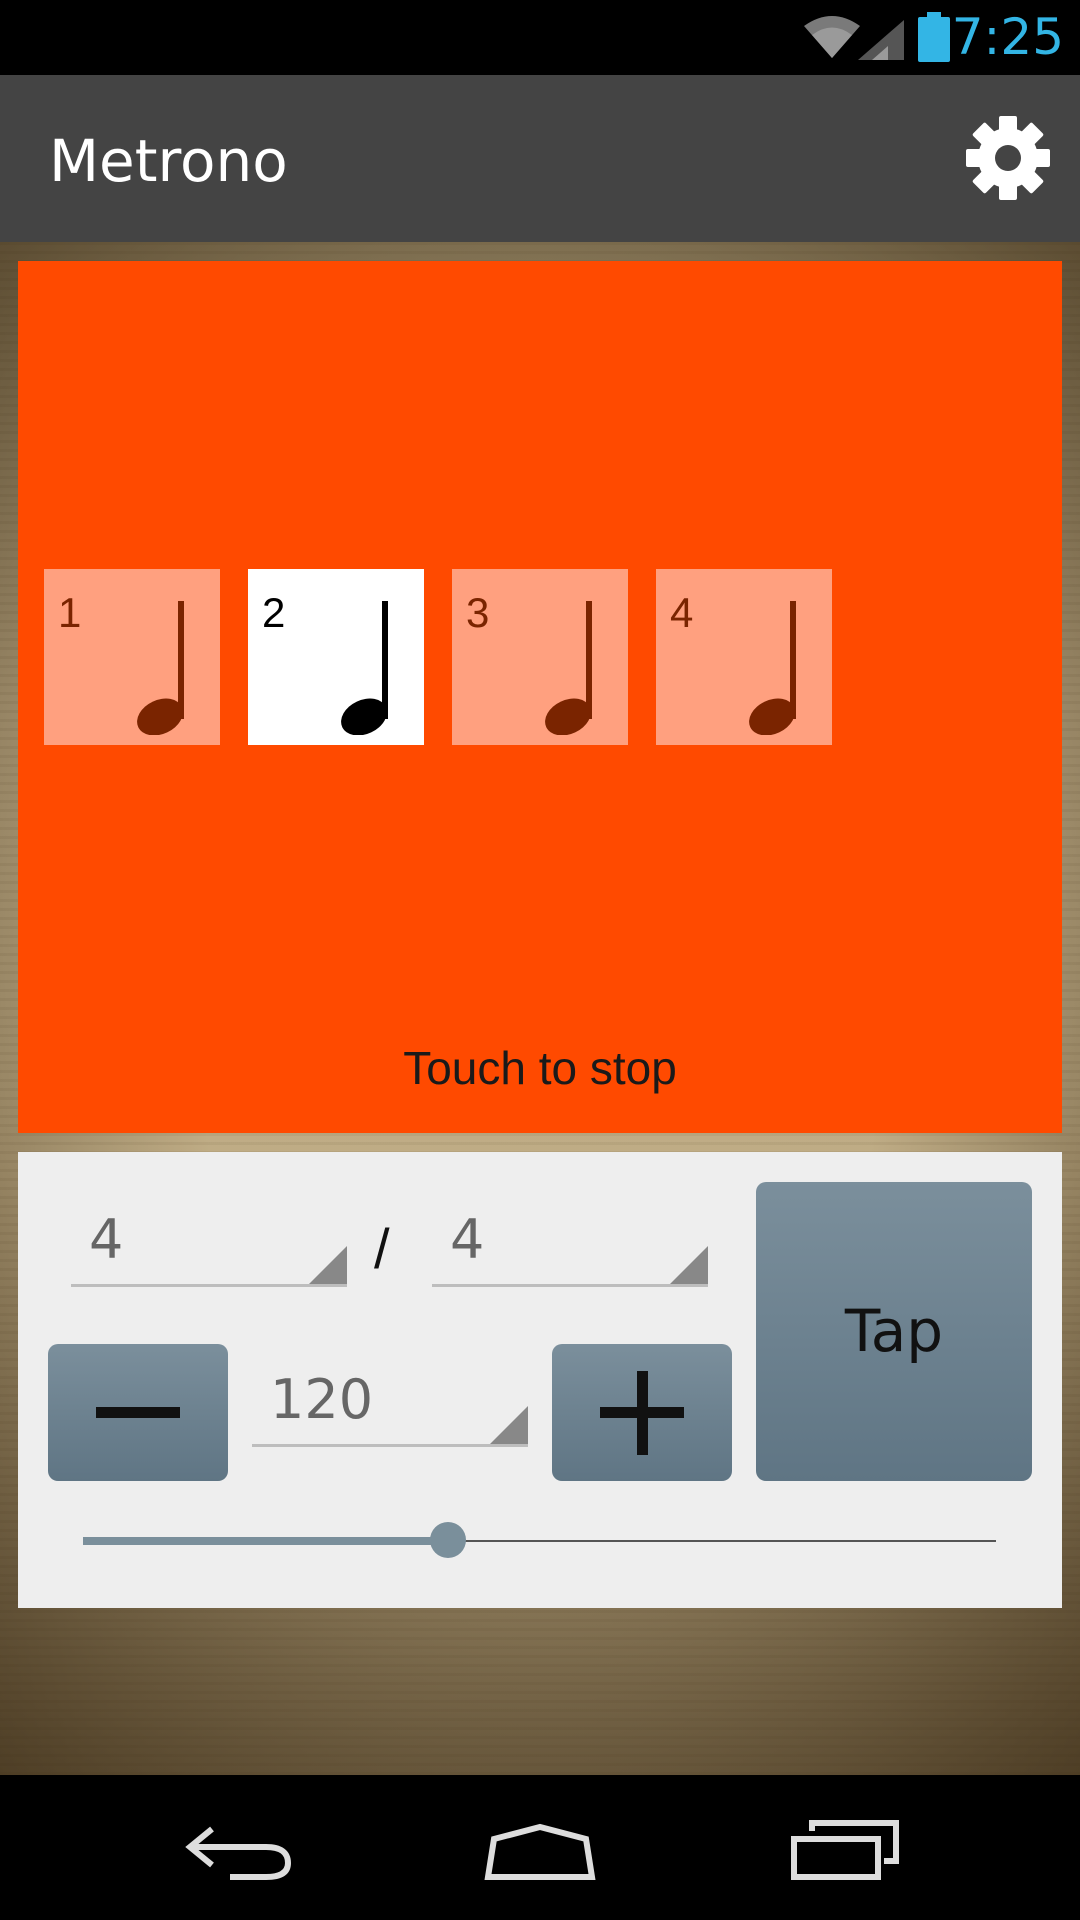 Image resolution: width=1080 pixels, height=1920 pixels. I want to click on plus-icon, so click(642, 1413).